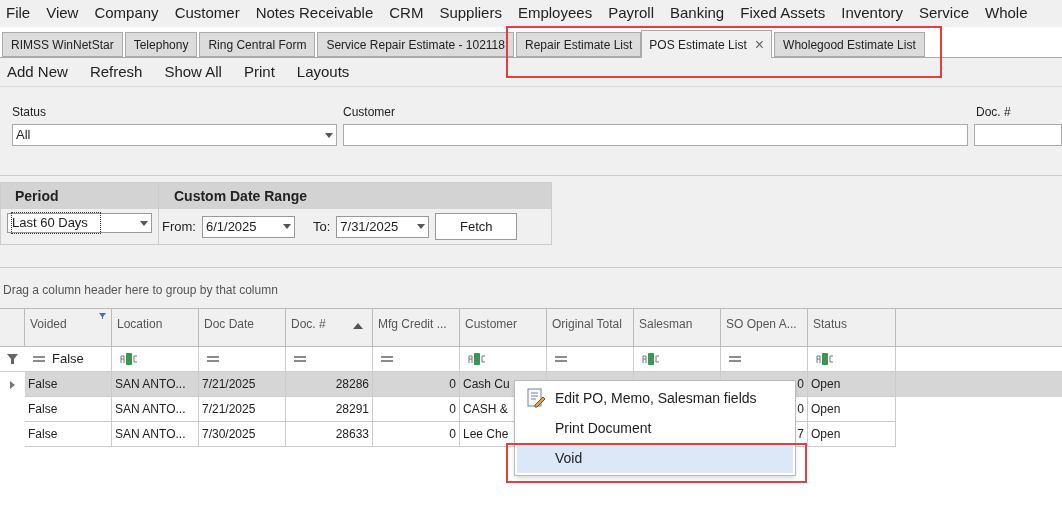 The width and height of the screenshot is (1062, 525). What do you see at coordinates (783, 13) in the screenshot?
I see `menu-item: Fixed Assets` at bounding box center [783, 13].